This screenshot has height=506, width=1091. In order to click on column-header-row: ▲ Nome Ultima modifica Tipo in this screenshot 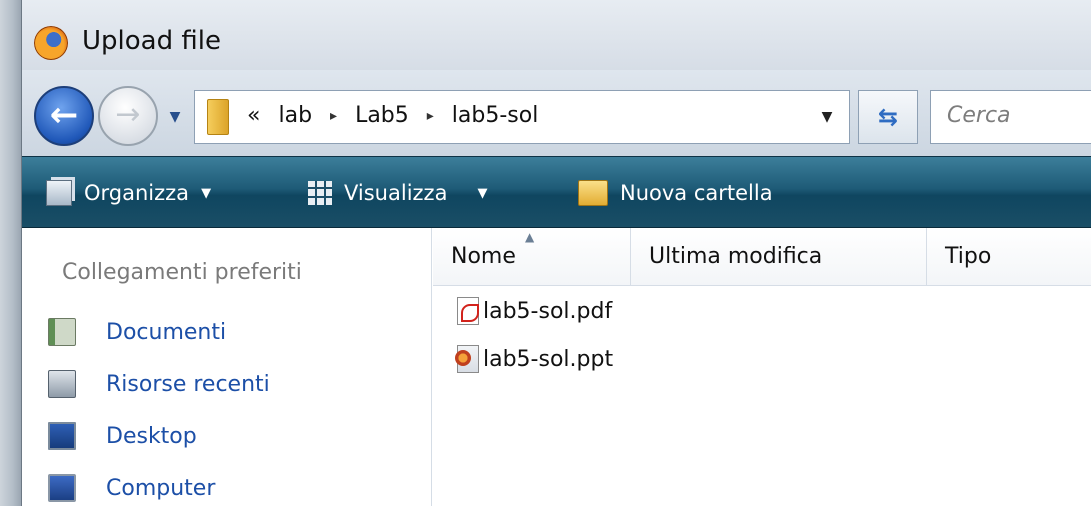, I will do `click(762, 257)`.